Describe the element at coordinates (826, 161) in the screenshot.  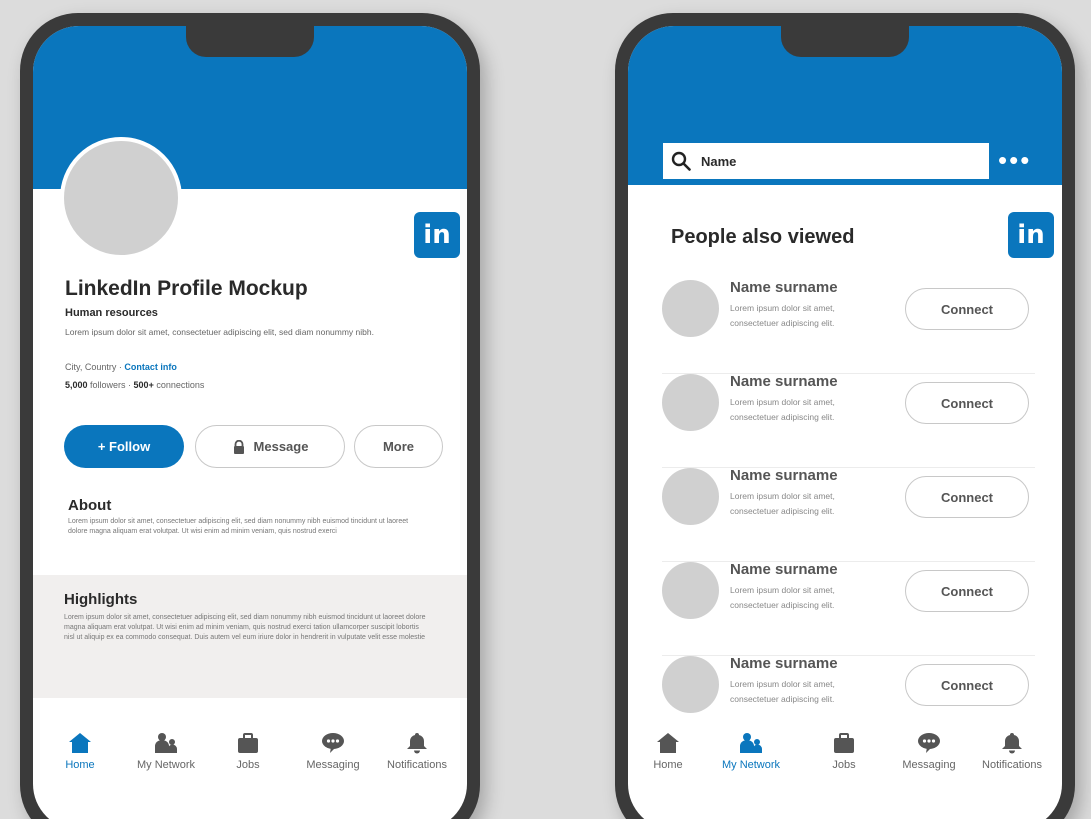
I see `search-bar: Name` at that location.